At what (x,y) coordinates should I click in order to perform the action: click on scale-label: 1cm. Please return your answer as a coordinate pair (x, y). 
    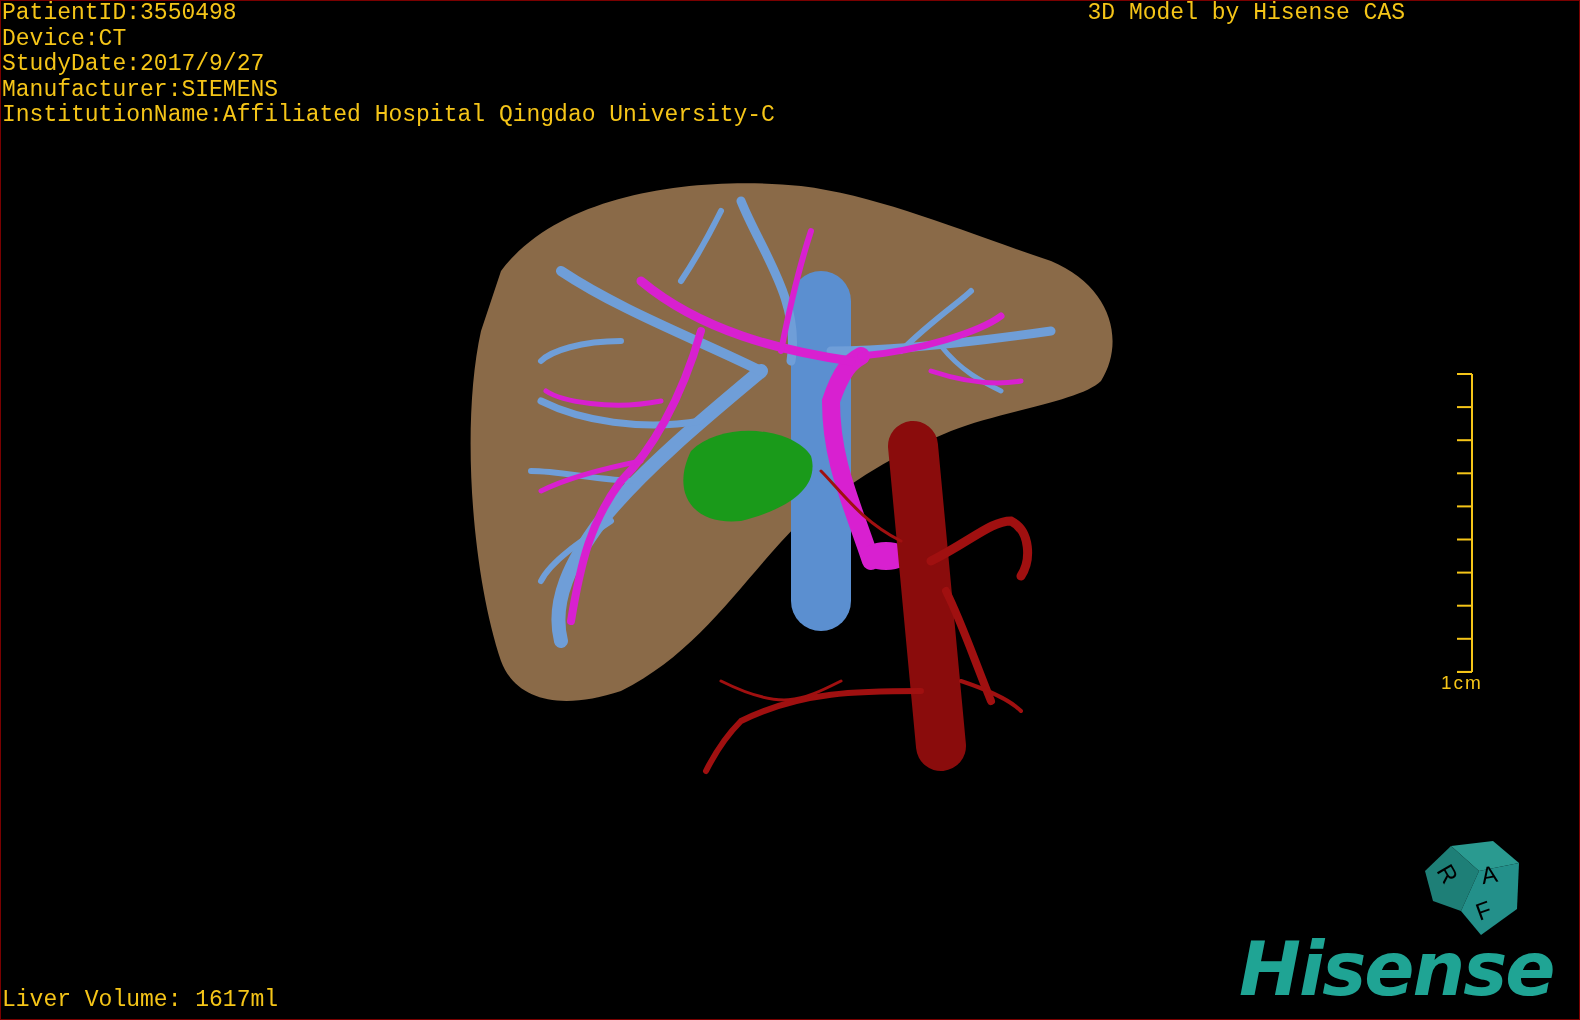
    Looking at the image, I should click on (1462, 683).